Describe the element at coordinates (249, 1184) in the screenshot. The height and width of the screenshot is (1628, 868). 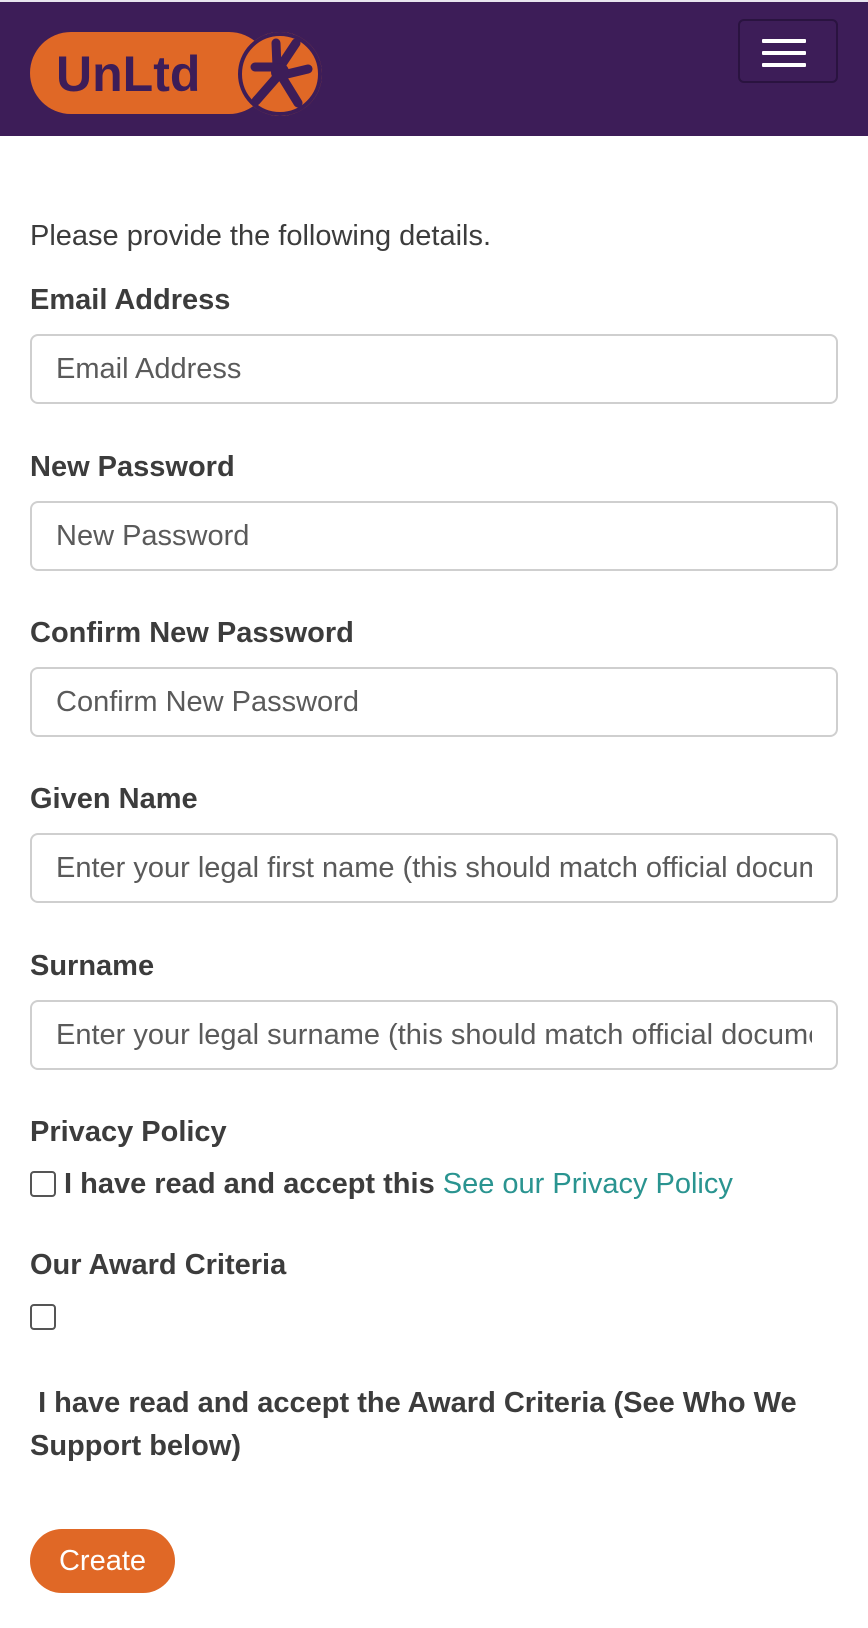
I see `privacy-accept-text: I have read and accept this` at that location.